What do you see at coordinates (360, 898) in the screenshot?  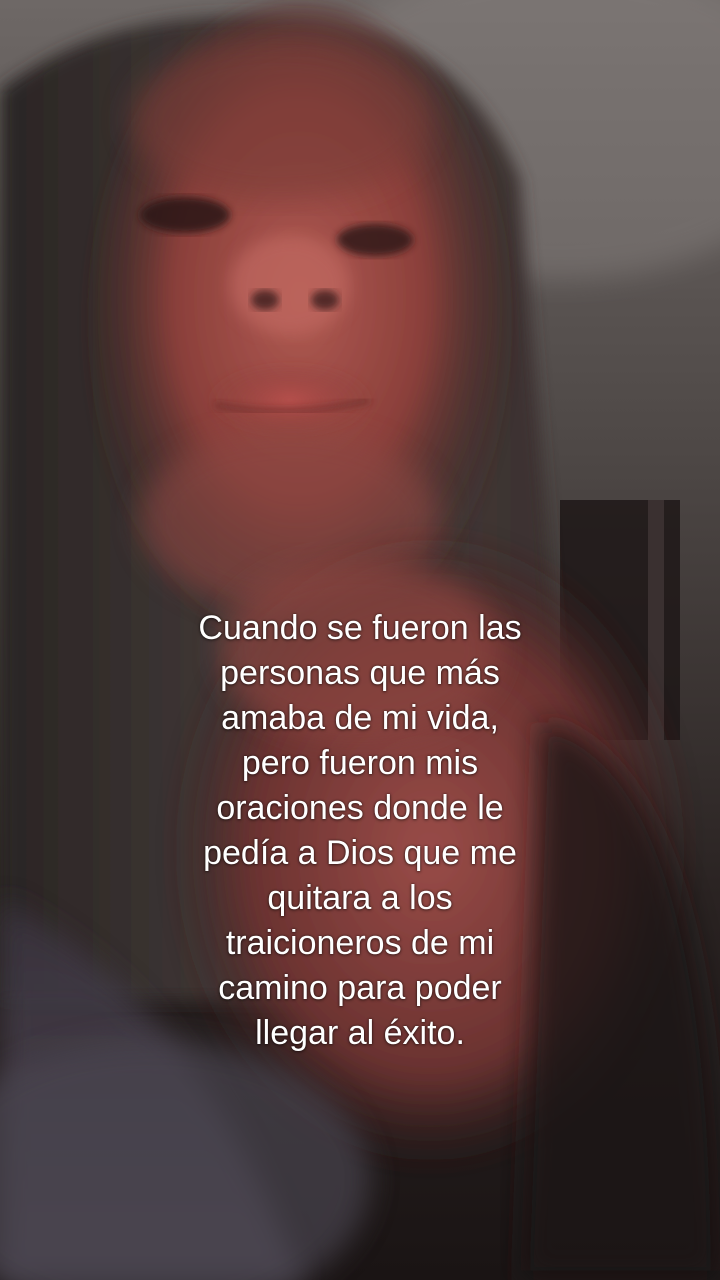 I see `caption-line-7: quitara a los` at bounding box center [360, 898].